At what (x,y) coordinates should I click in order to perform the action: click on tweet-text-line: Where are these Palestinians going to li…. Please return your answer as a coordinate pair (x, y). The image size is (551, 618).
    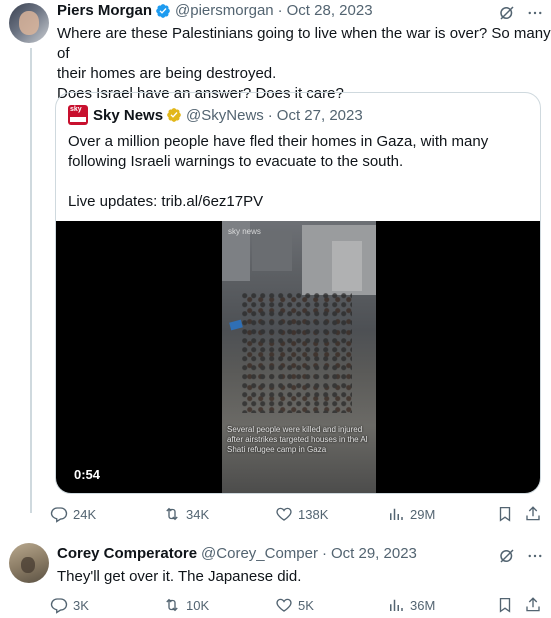
    Looking at the image, I should click on (304, 43).